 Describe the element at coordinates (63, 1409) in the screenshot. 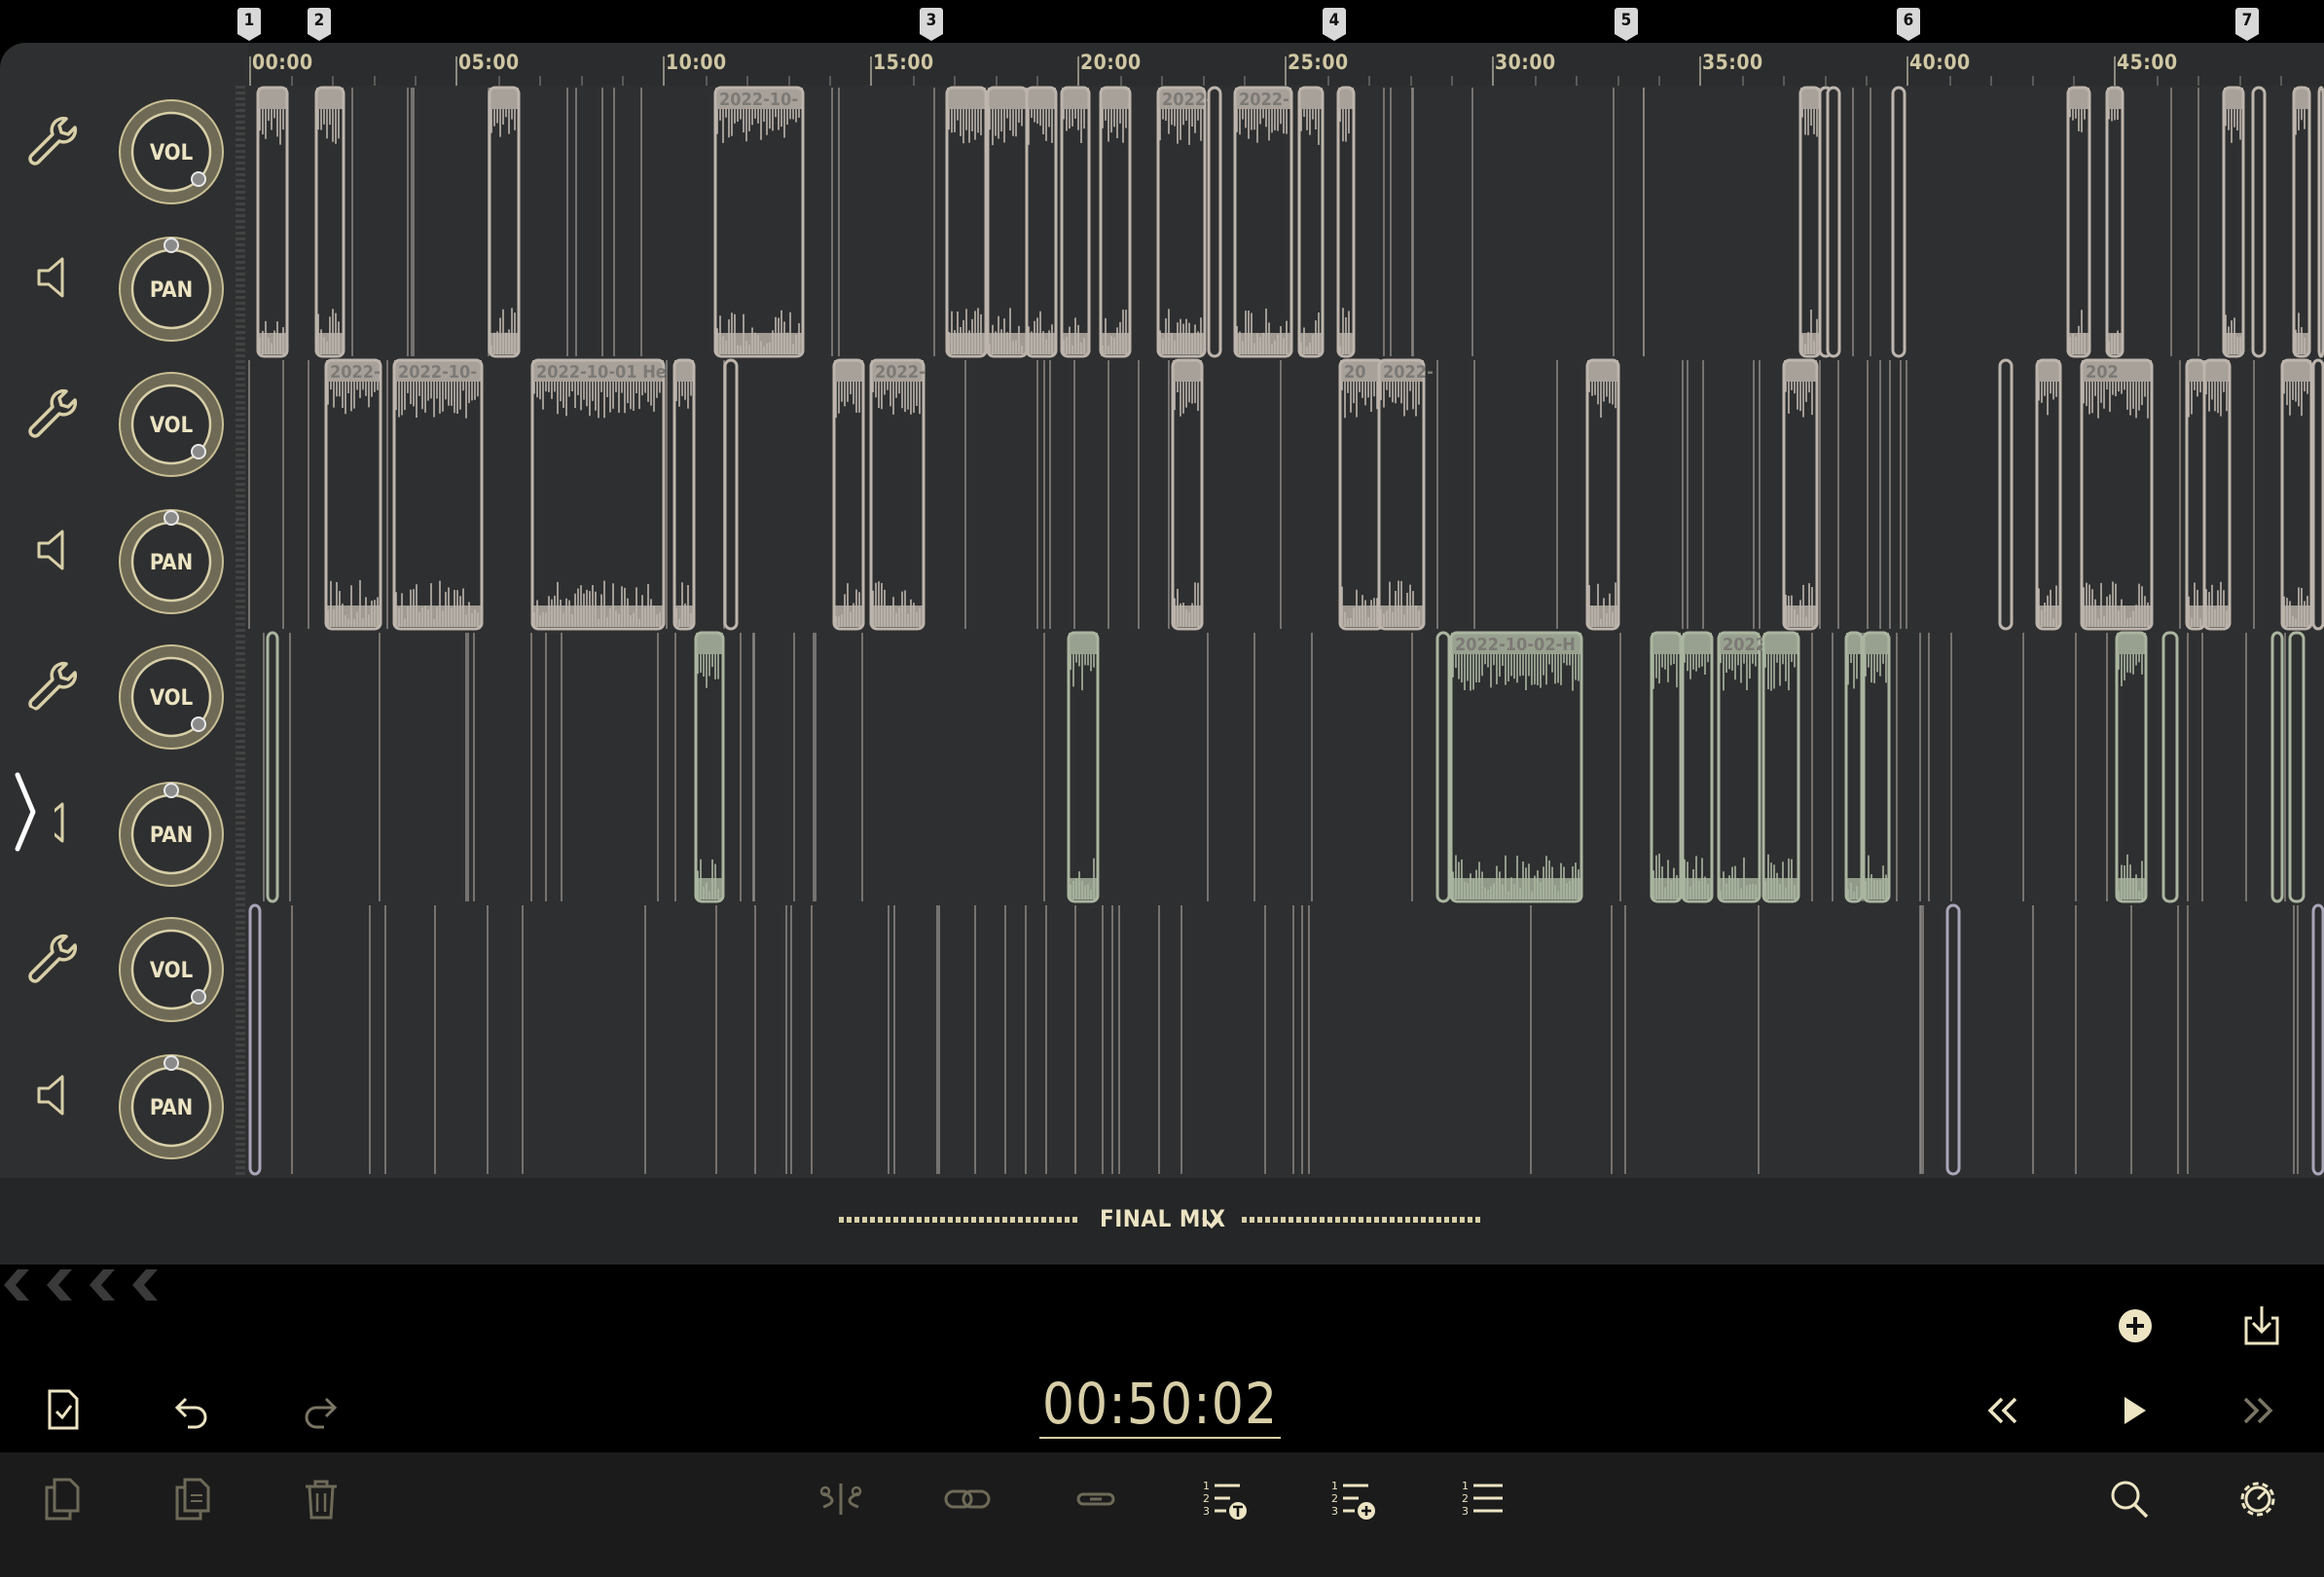

I see `project-button` at that location.